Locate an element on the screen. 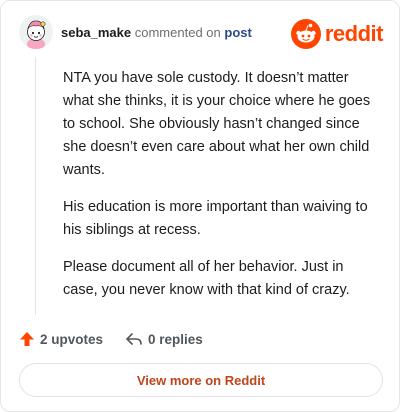  reply-count: 0 replies is located at coordinates (175, 339).